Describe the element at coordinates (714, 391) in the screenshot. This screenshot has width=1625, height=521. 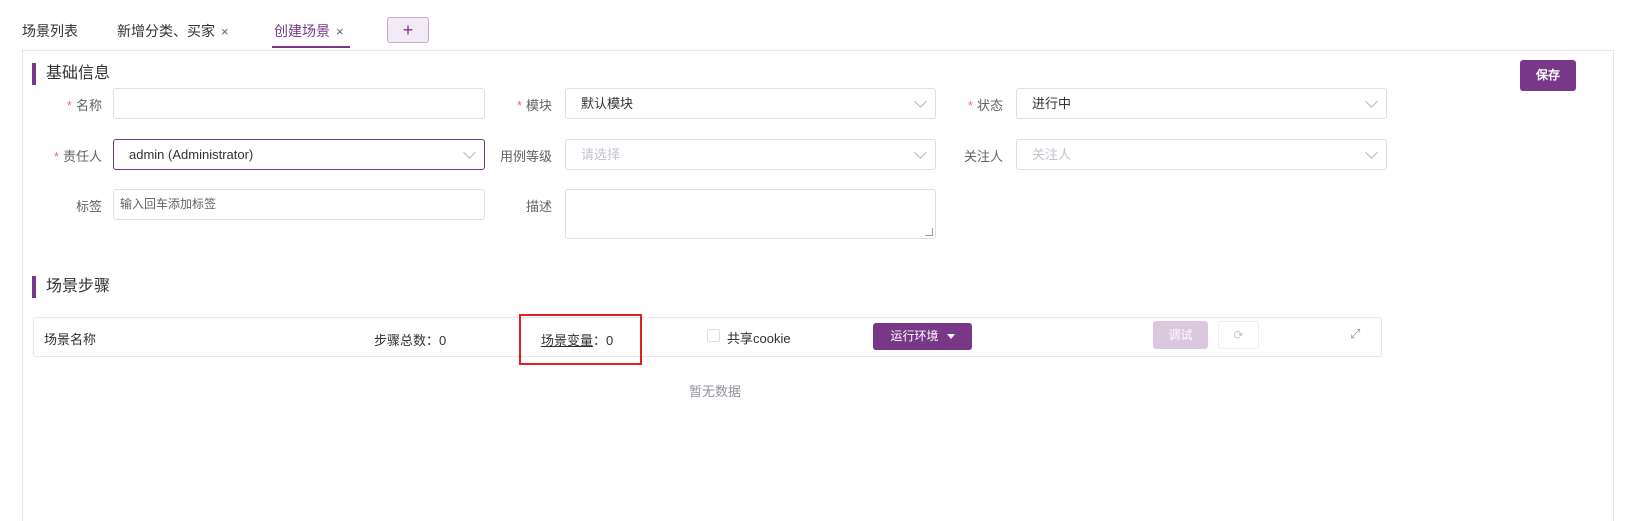
I see `empty-state-text: 暂无数据` at that location.